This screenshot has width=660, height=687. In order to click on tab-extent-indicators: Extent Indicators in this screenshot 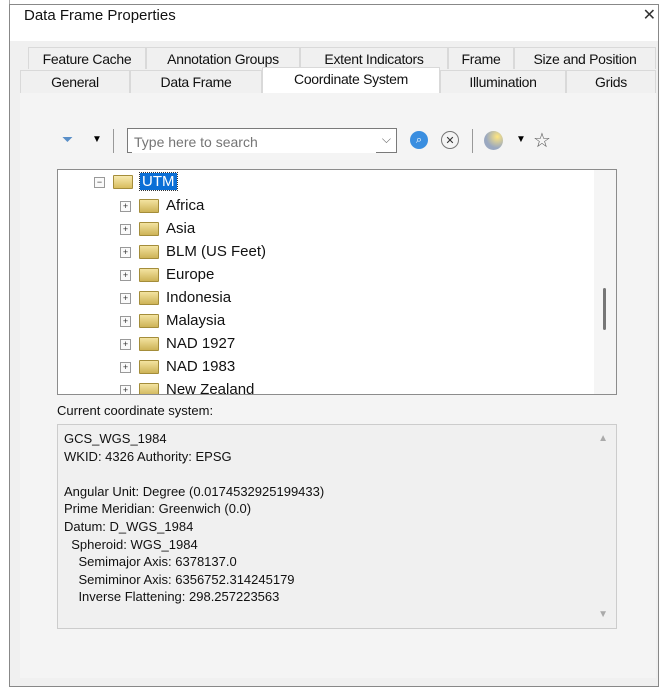, I will do `click(374, 58)`.